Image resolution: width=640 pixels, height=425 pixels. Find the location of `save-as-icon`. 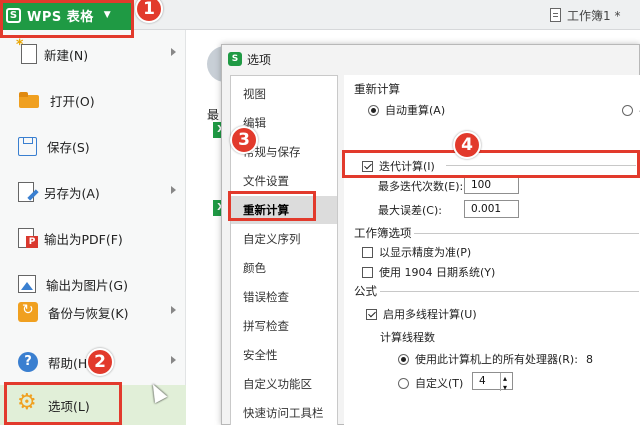

save-as-icon is located at coordinates (26, 192).